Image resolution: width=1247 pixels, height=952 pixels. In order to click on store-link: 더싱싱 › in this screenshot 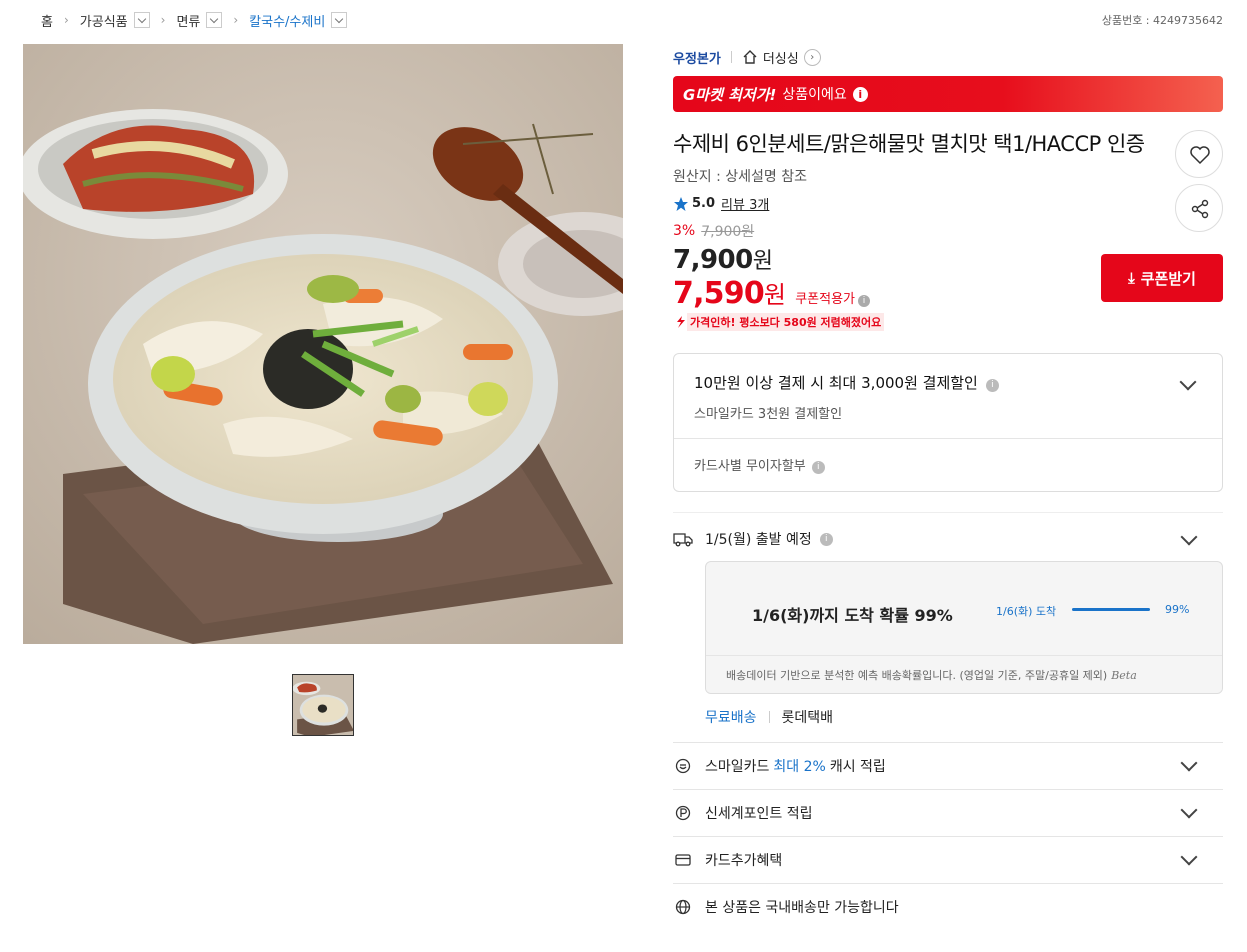, I will do `click(781, 57)`.